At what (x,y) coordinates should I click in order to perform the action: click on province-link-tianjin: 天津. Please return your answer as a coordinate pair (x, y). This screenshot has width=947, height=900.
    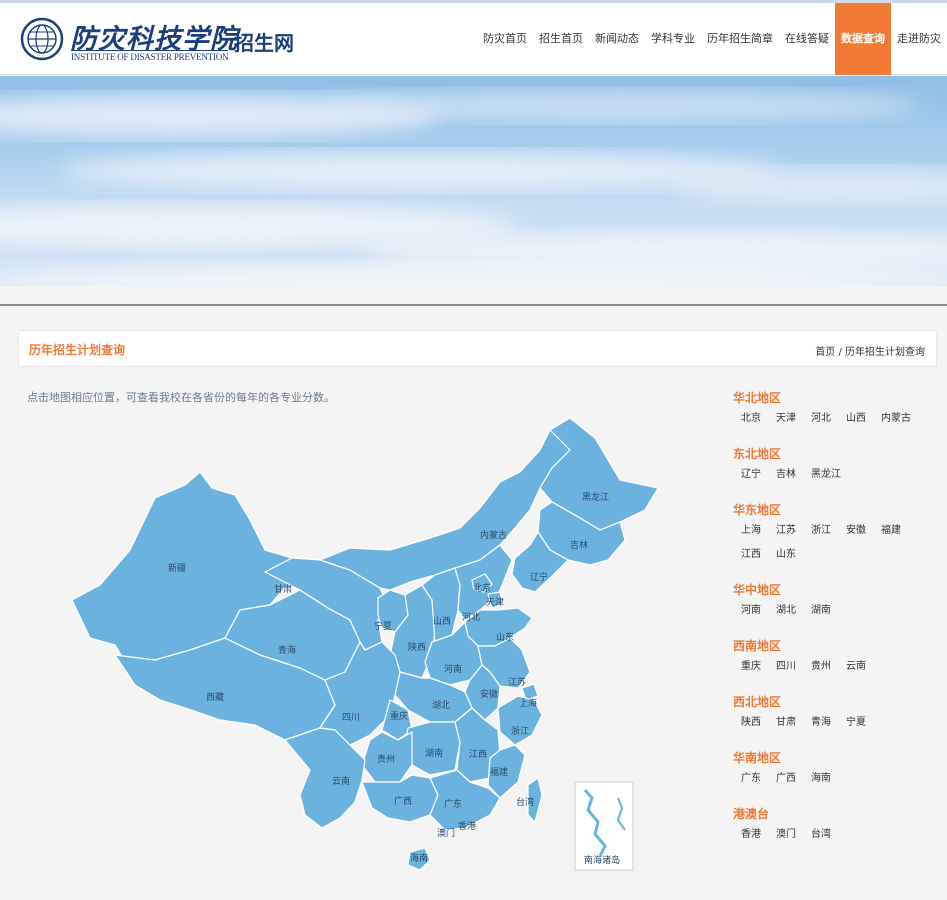
    Looking at the image, I should click on (793, 423).